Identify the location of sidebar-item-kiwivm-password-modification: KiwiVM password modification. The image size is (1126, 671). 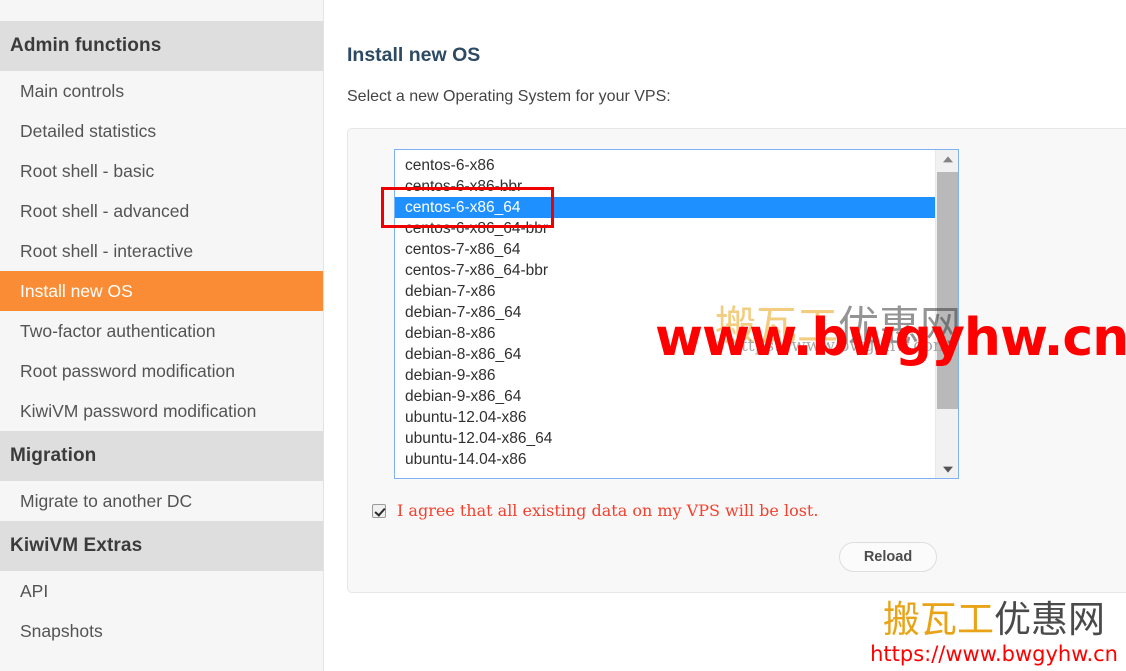
(161, 411).